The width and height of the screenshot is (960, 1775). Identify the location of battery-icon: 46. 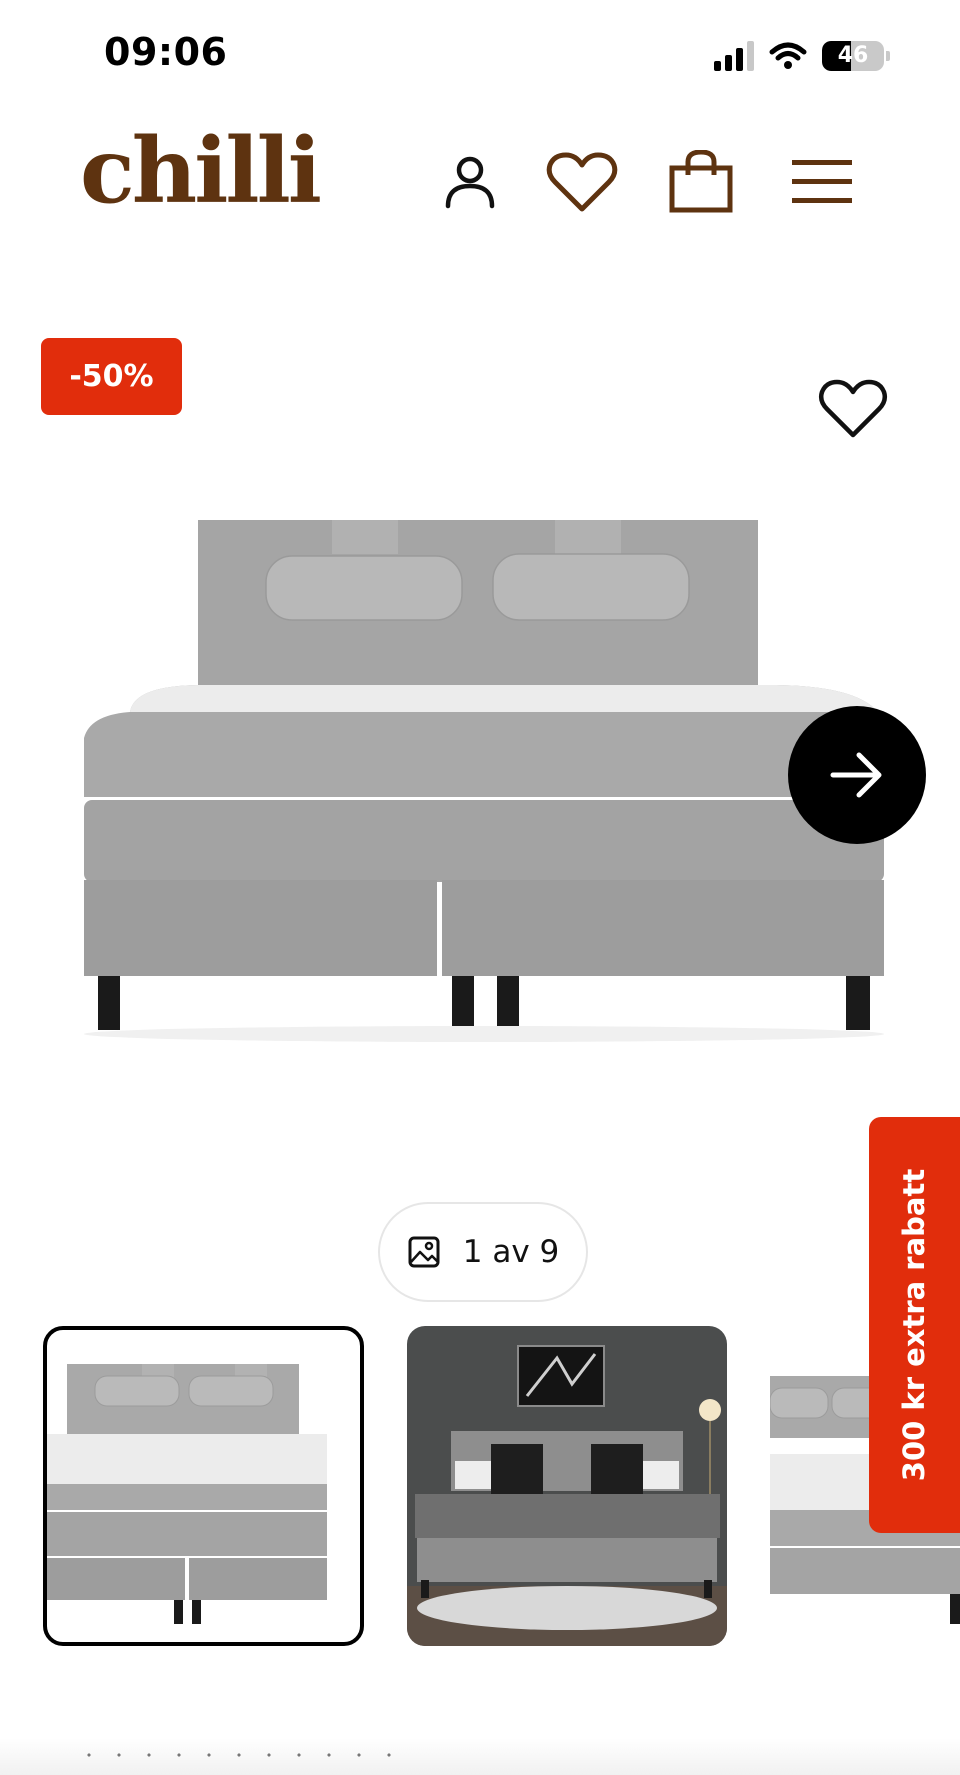
(853, 56).